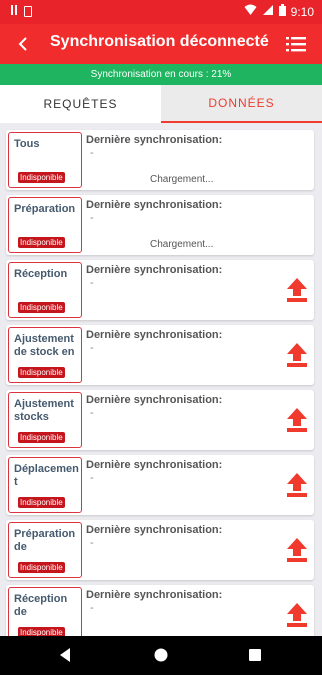  What do you see at coordinates (66, 655) in the screenshot?
I see `back-triangle-icon` at bounding box center [66, 655].